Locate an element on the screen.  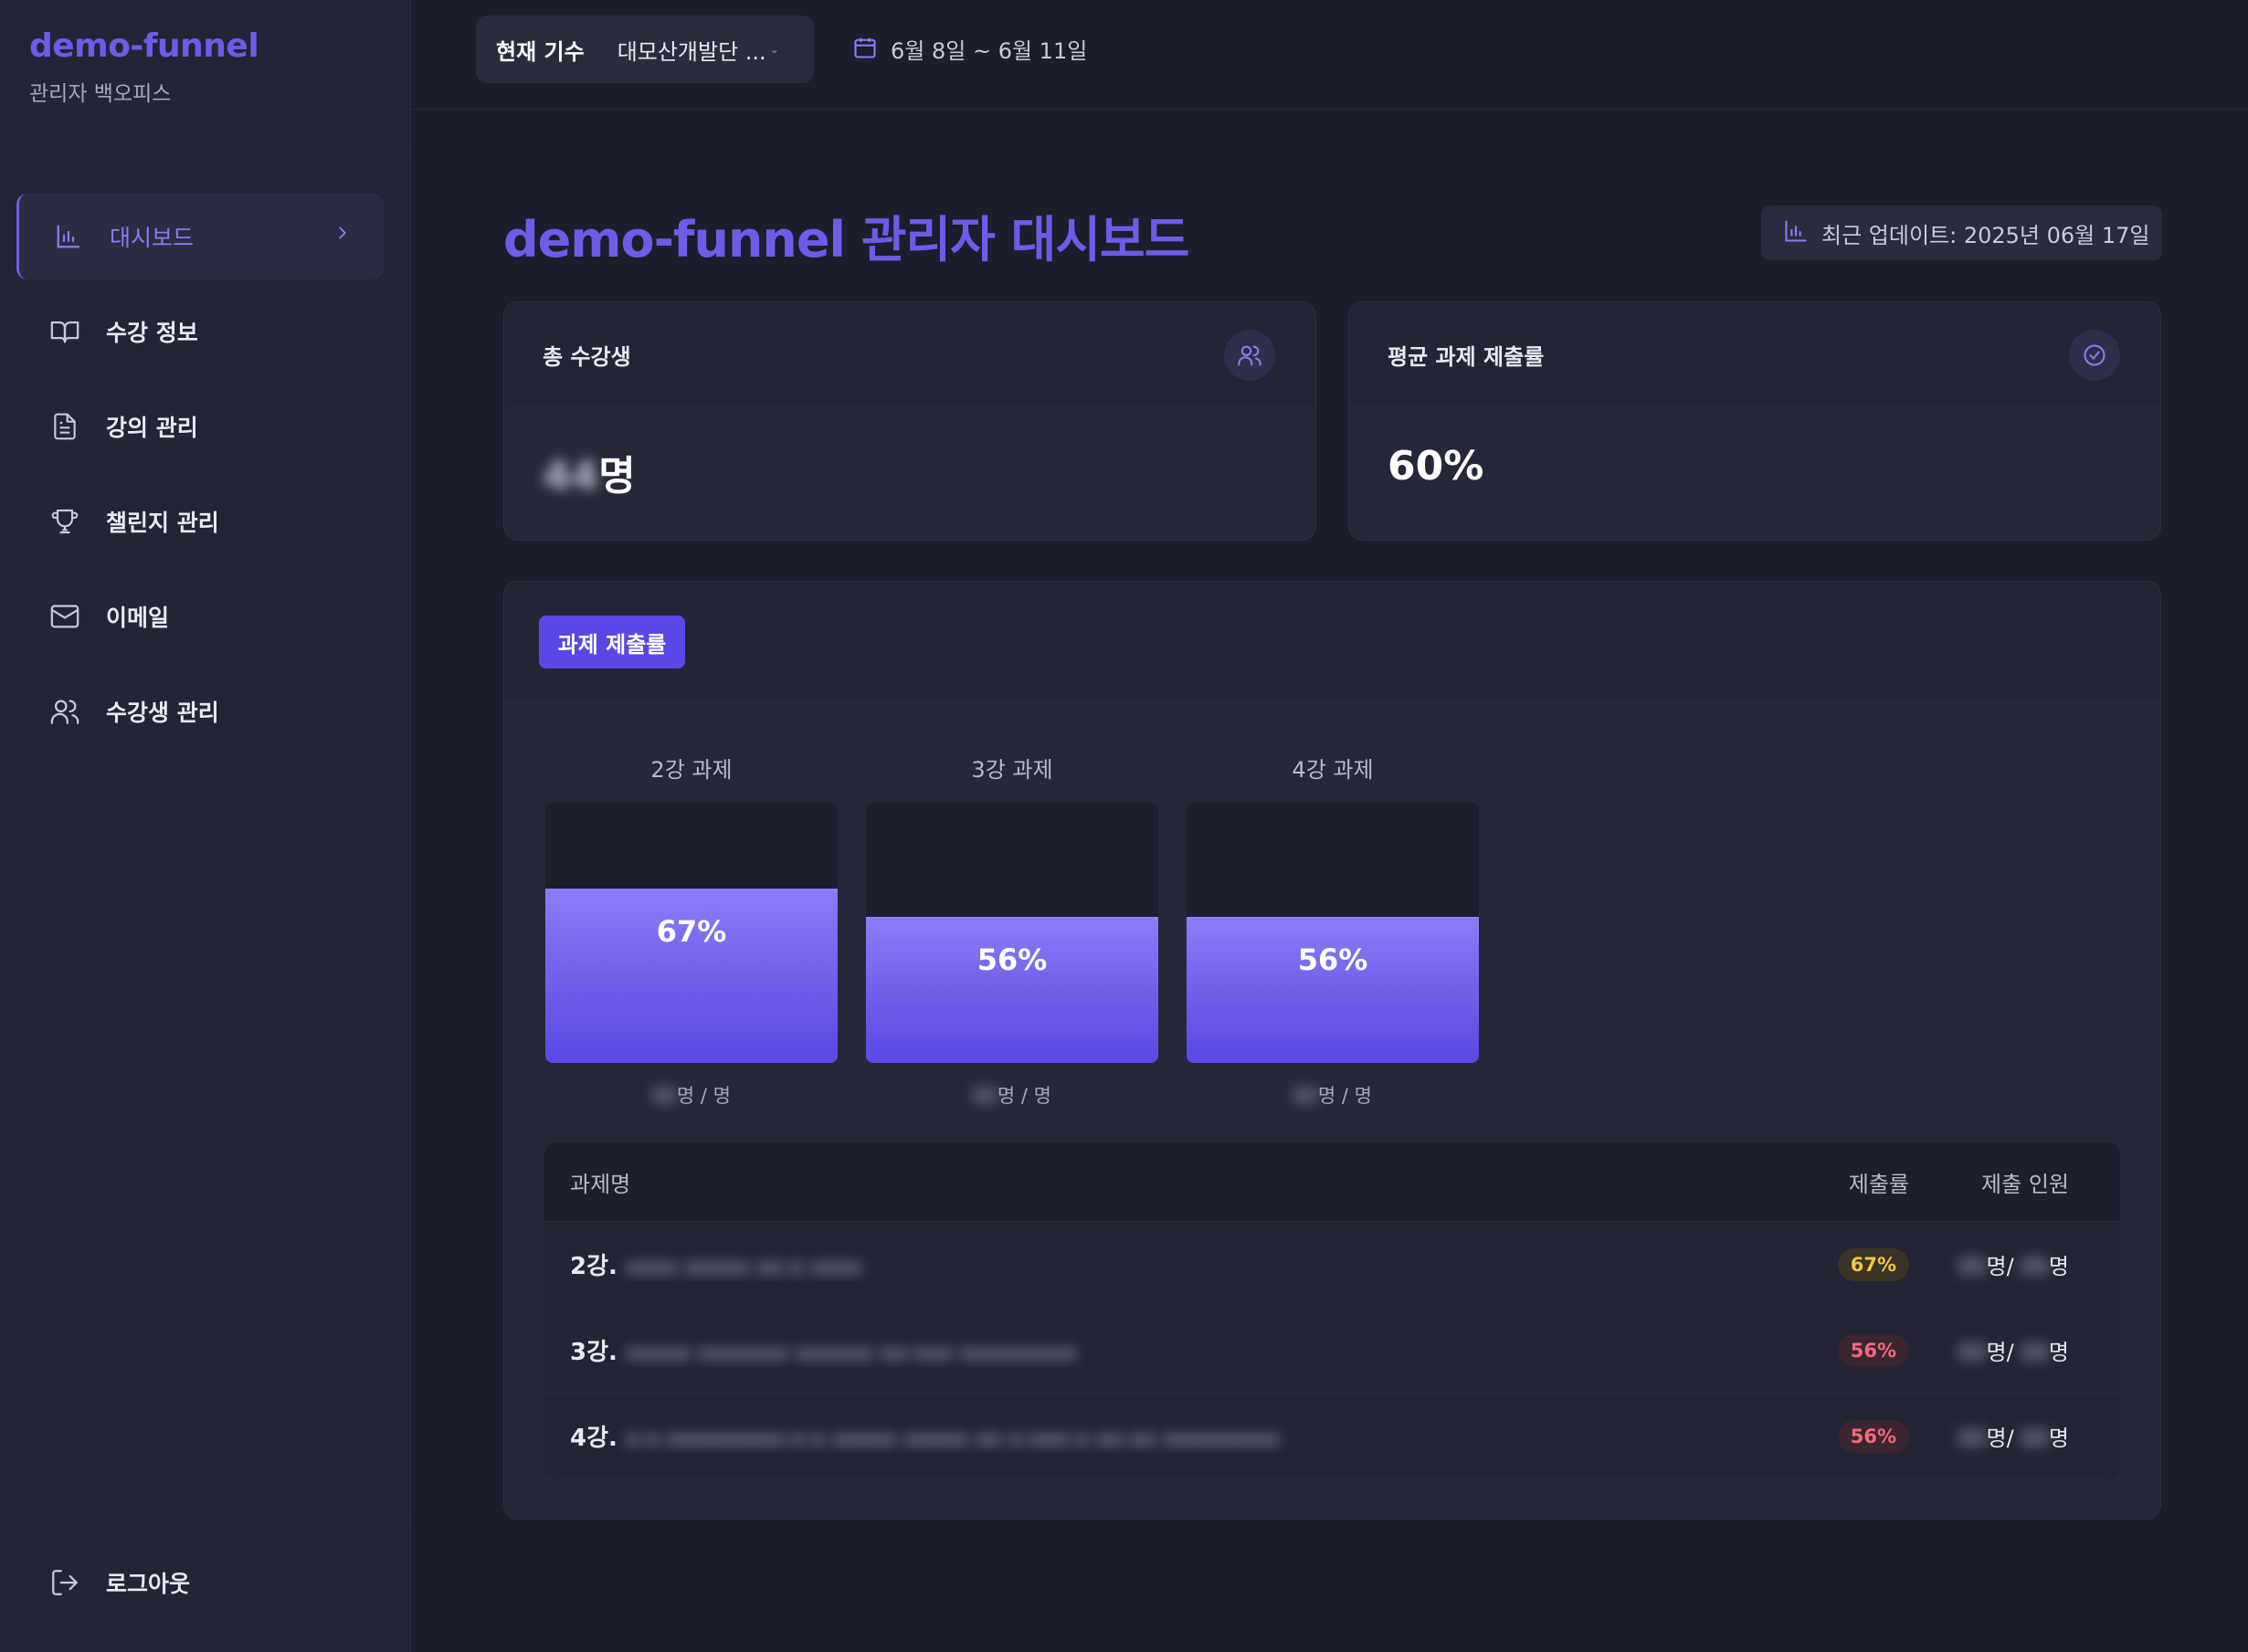
logout-icon is located at coordinates (64, 1582).